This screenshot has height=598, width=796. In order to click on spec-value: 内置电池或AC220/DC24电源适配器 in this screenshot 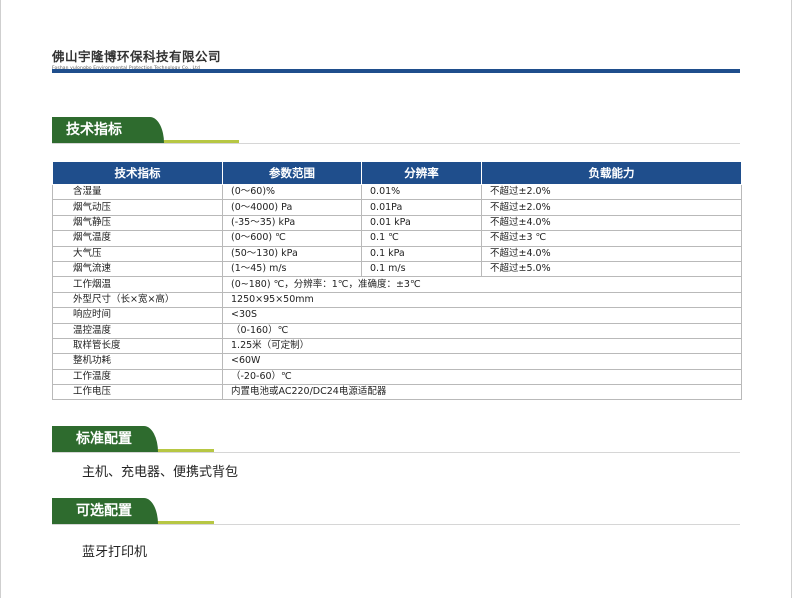, I will do `click(482, 392)`.